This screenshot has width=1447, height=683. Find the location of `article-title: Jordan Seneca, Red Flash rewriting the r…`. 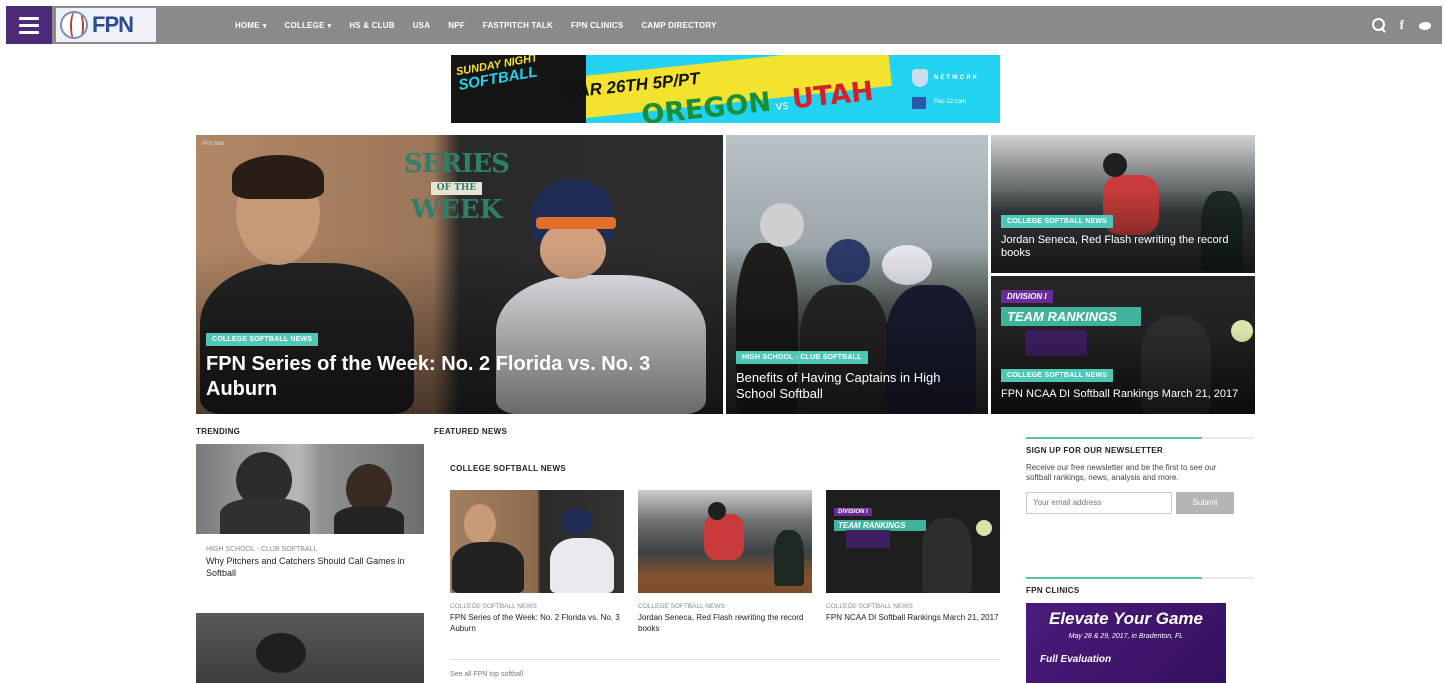

article-title: Jordan Seneca, Red Flash rewriting the r… is located at coordinates (1123, 248).